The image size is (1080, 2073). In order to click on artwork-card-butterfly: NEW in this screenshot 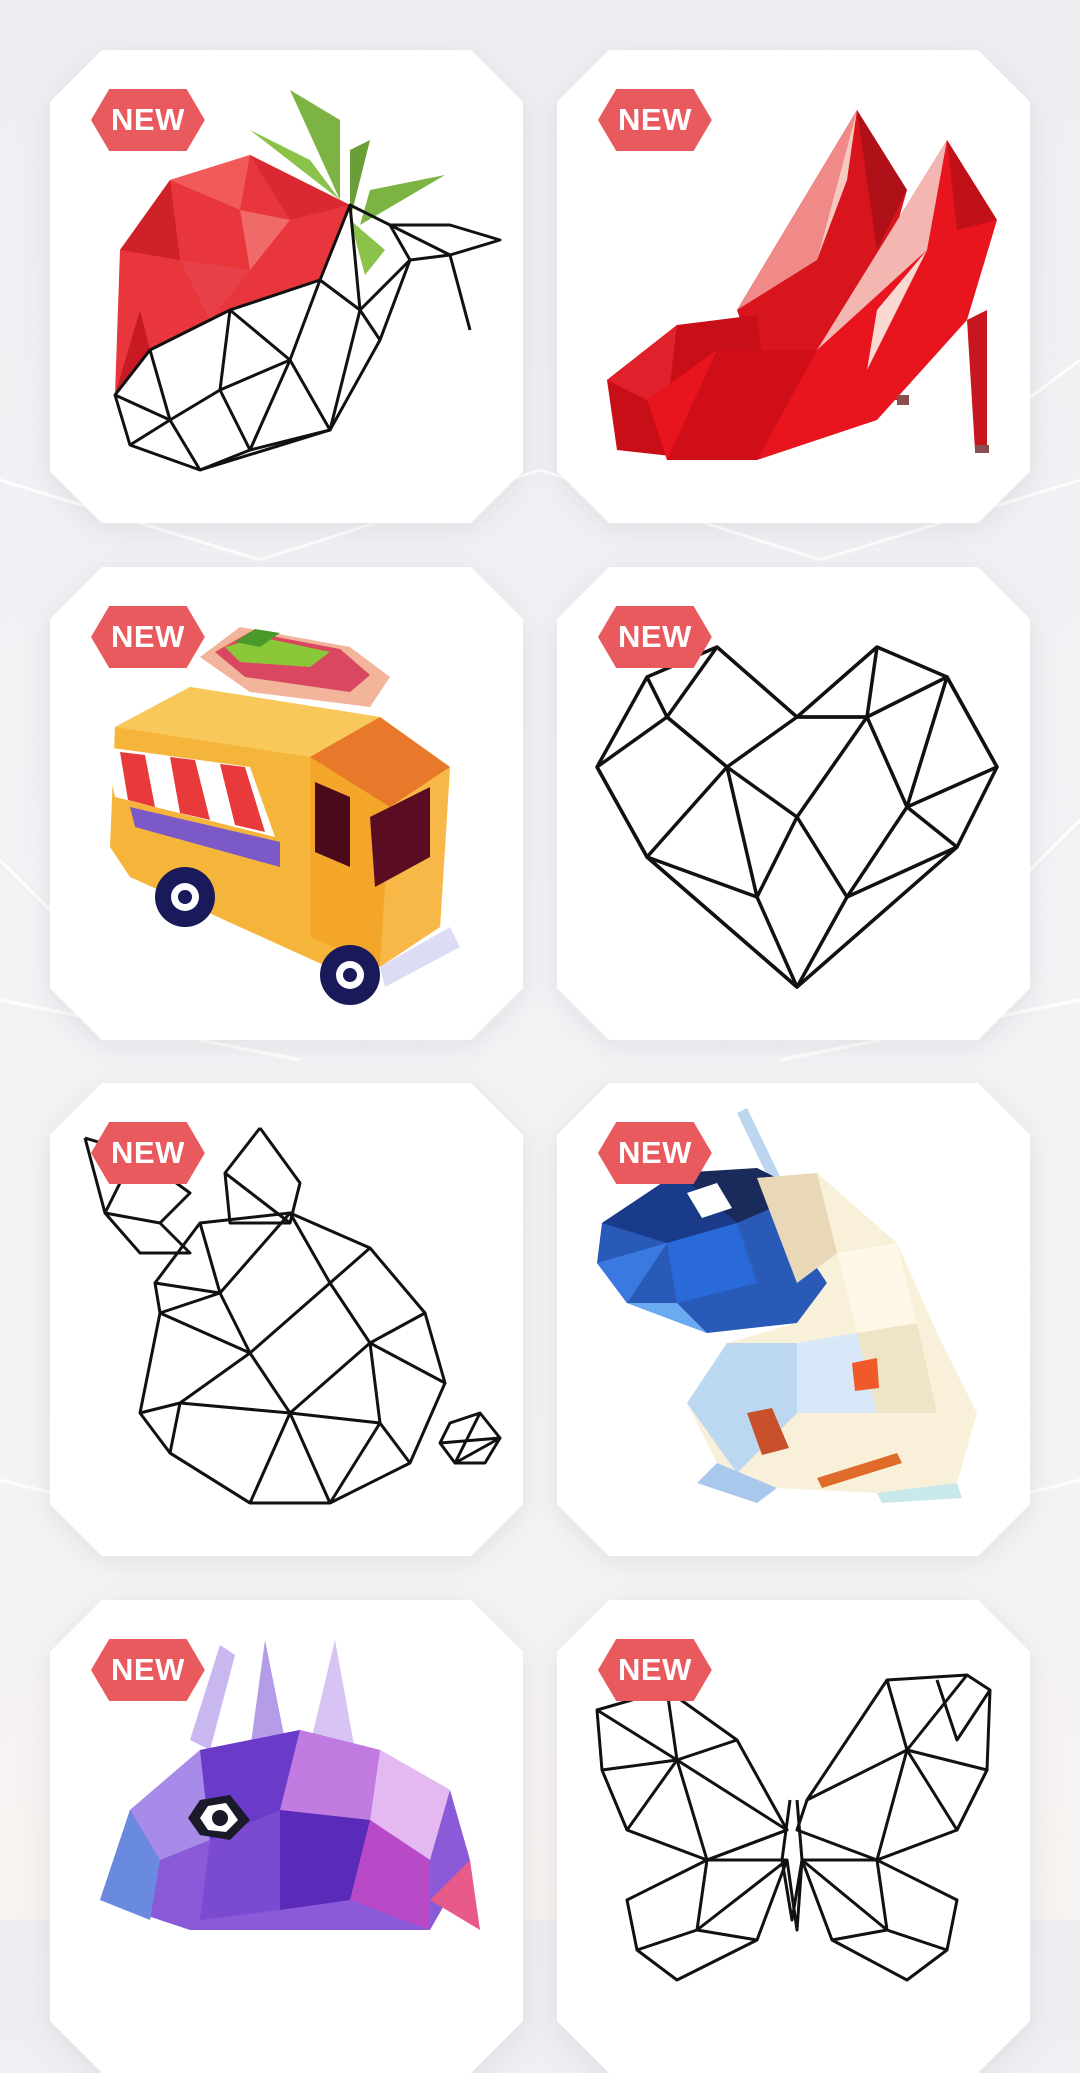, I will do `click(793, 1836)`.